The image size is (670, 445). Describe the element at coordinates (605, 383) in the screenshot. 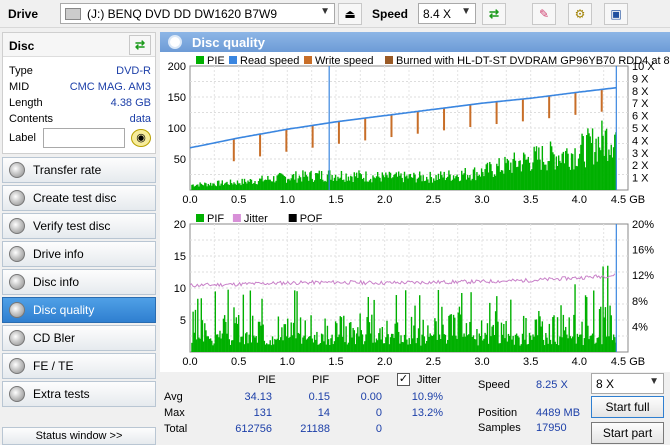

I see `test-speed-select-value: 8 X` at that location.